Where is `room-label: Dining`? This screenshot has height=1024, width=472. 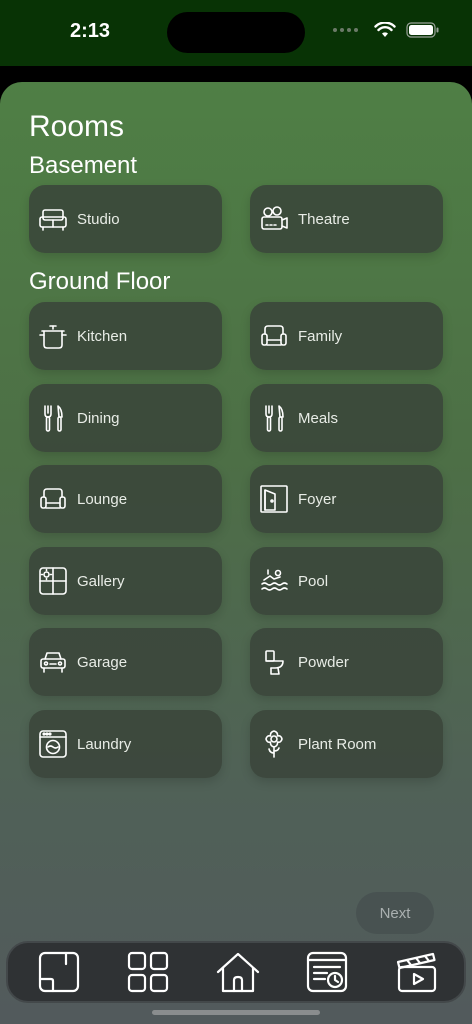
room-label: Dining is located at coordinates (98, 418).